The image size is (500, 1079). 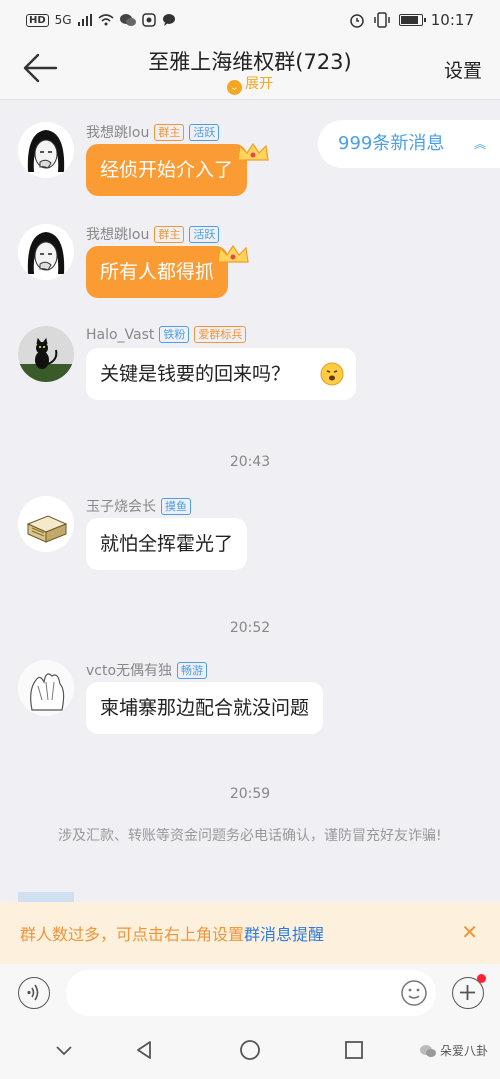 What do you see at coordinates (481, 978) in the screenshot?
I see `new-feature-dot` at bounding box center [481, 978].